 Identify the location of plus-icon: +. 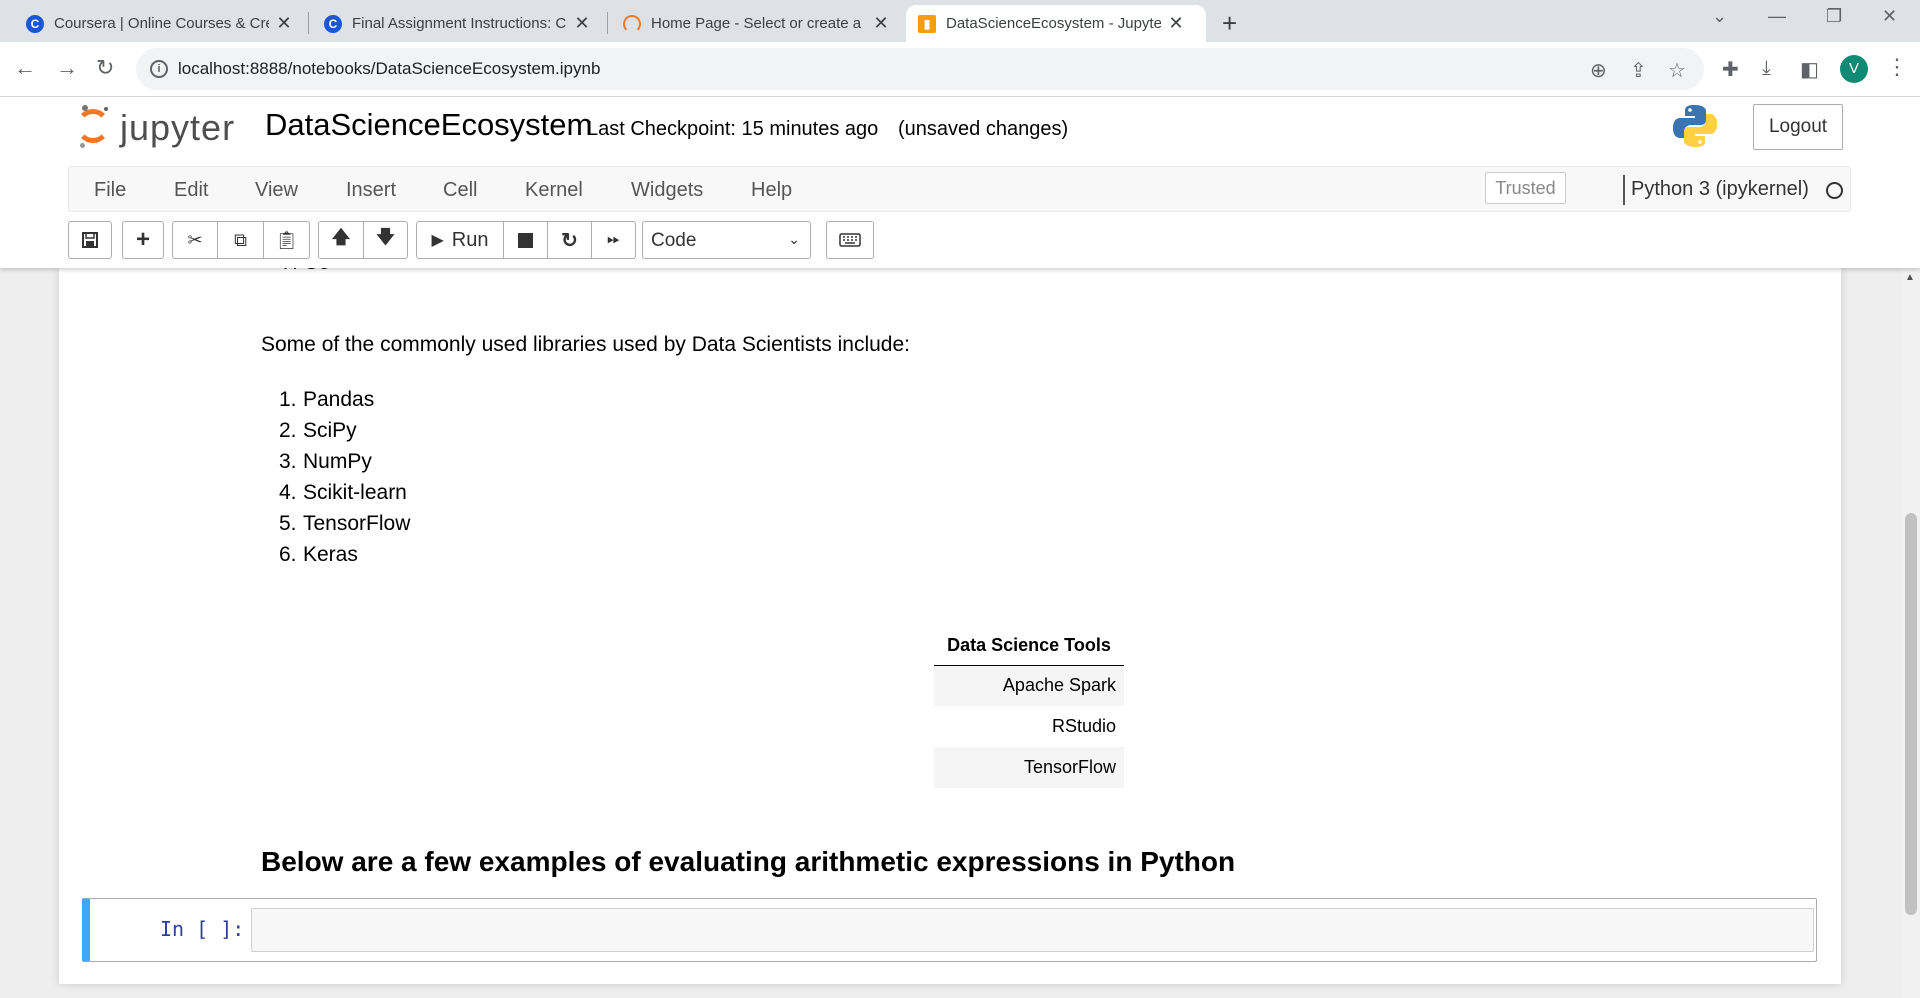
(142, 239).